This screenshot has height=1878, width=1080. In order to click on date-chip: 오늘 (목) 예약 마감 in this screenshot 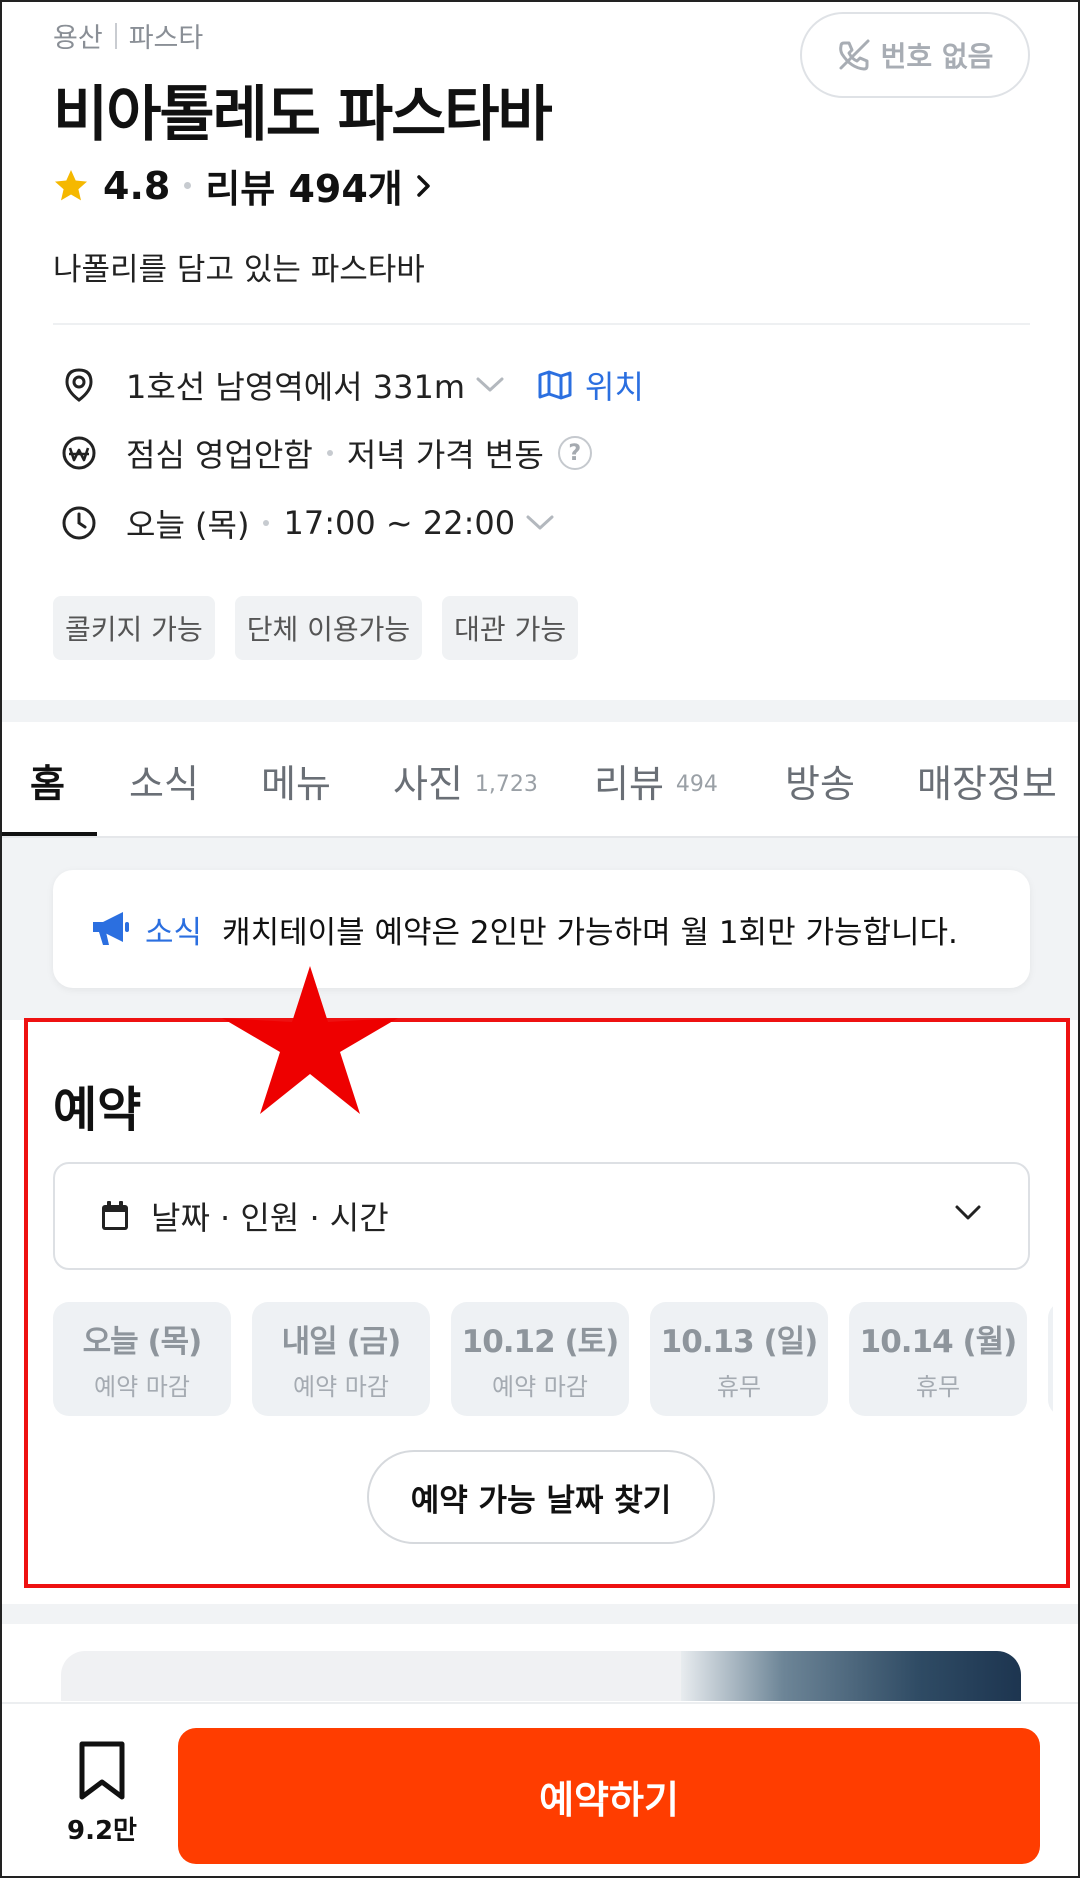, I will do `click(142, 1359)`.